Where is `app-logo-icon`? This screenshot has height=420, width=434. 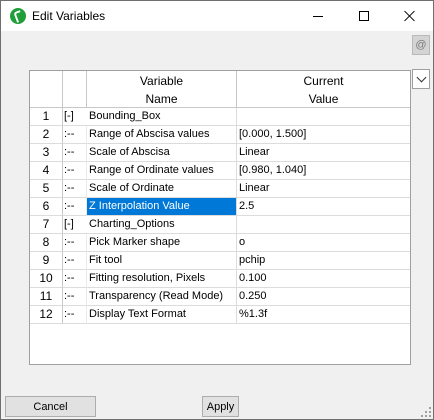 app-logo-icon is located at coordinates (18, 16).